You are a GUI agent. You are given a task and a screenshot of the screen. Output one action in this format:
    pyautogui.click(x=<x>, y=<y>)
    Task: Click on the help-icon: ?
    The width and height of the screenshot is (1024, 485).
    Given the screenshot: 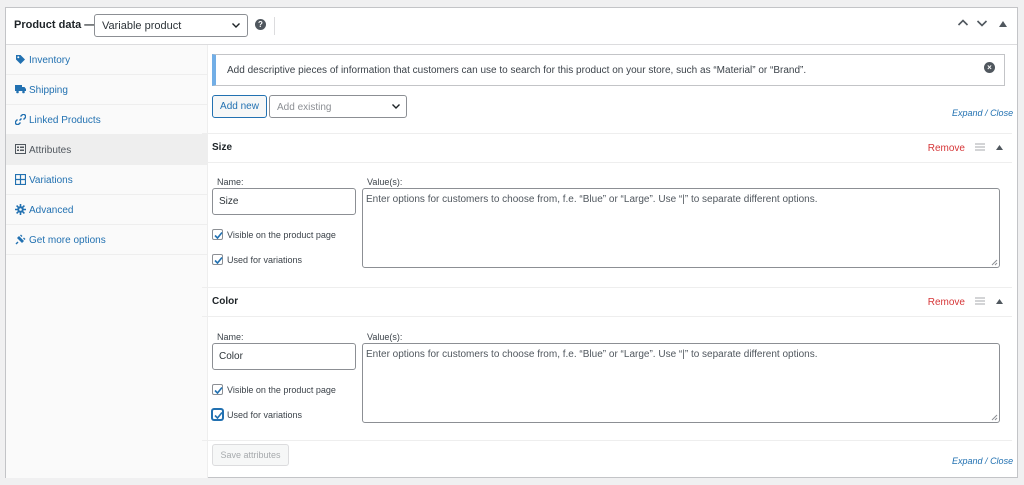 What is the action you would take?
    pyautogui.click(x=260, y=24)
    